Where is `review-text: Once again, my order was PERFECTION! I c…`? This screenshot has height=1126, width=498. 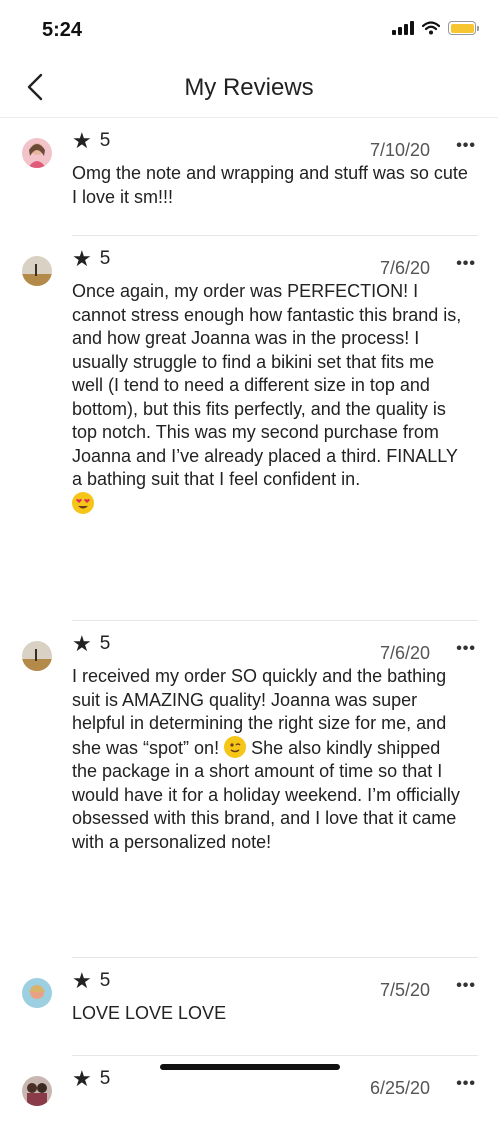
review-text: Once again, my order was PERFECTION! I c… is located at coordinates (267, 385).